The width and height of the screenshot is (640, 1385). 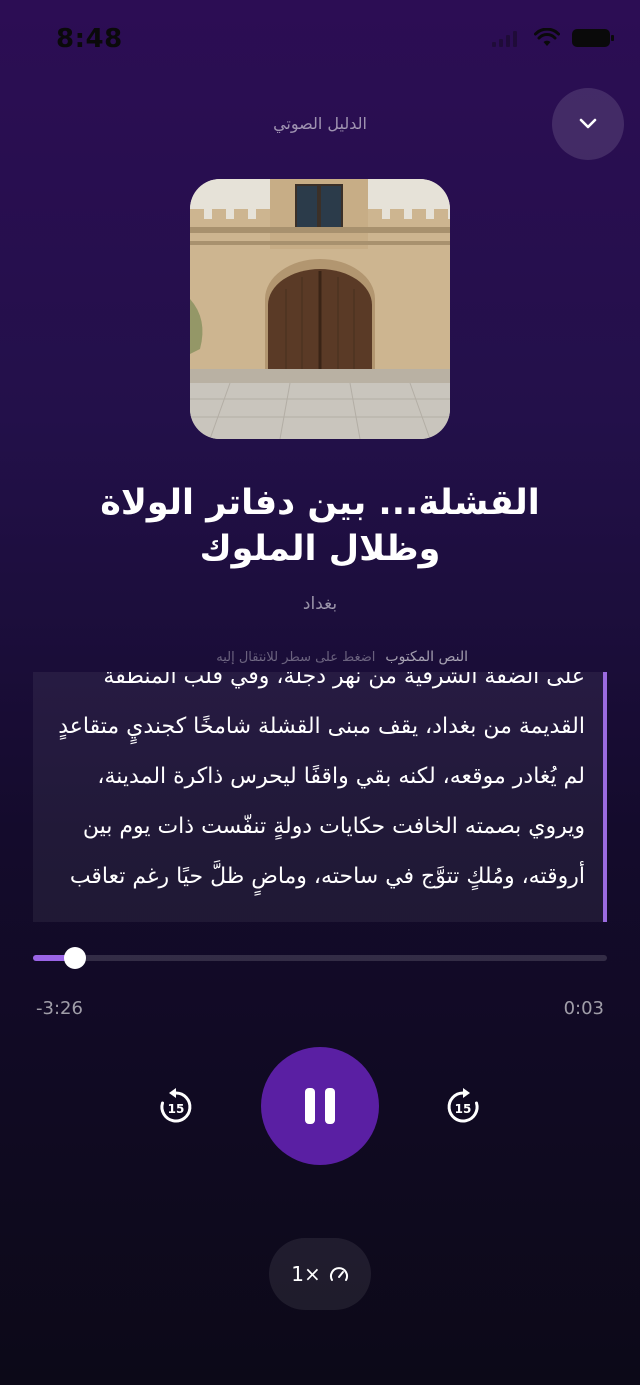 I want to click on track-artwork, so click(x=320, y=309).